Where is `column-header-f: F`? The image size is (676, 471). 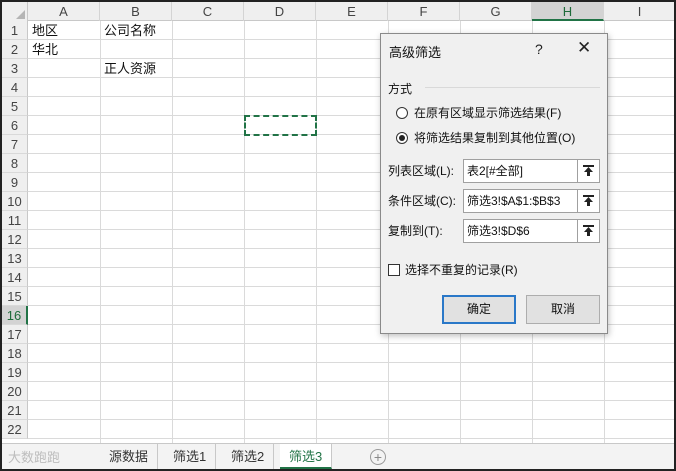
column-header-f: F is located at coordinates (424, 11).